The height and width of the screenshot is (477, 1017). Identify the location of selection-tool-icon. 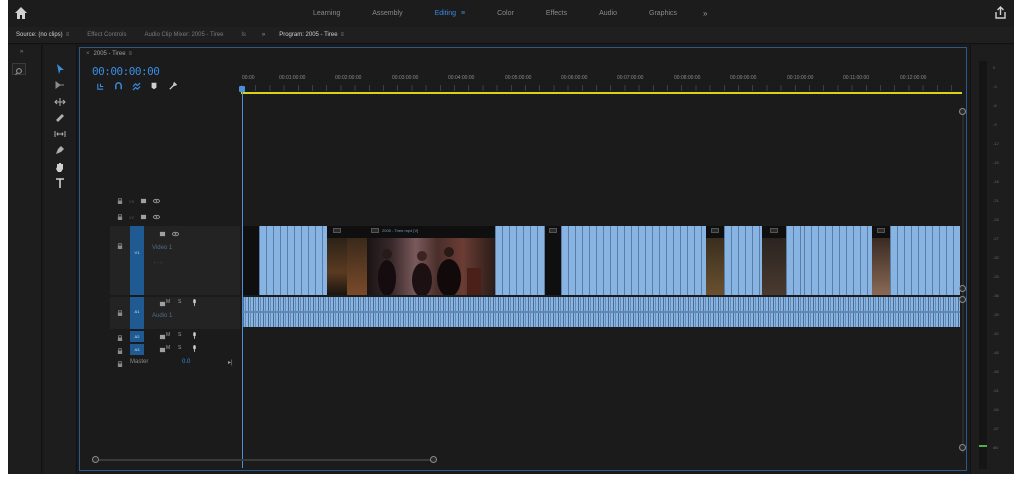
(60, 68).